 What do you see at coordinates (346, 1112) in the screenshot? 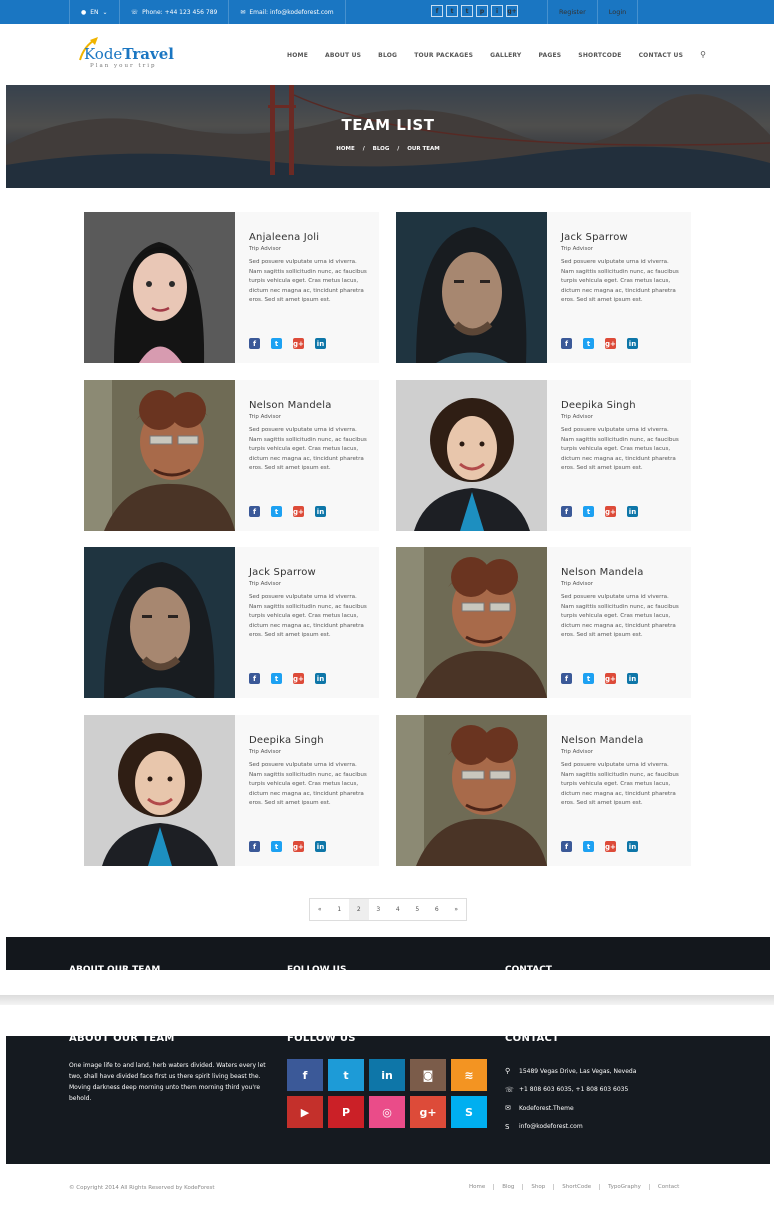
I see `pinterest-icon: P` at bounding box center [346, 1112].